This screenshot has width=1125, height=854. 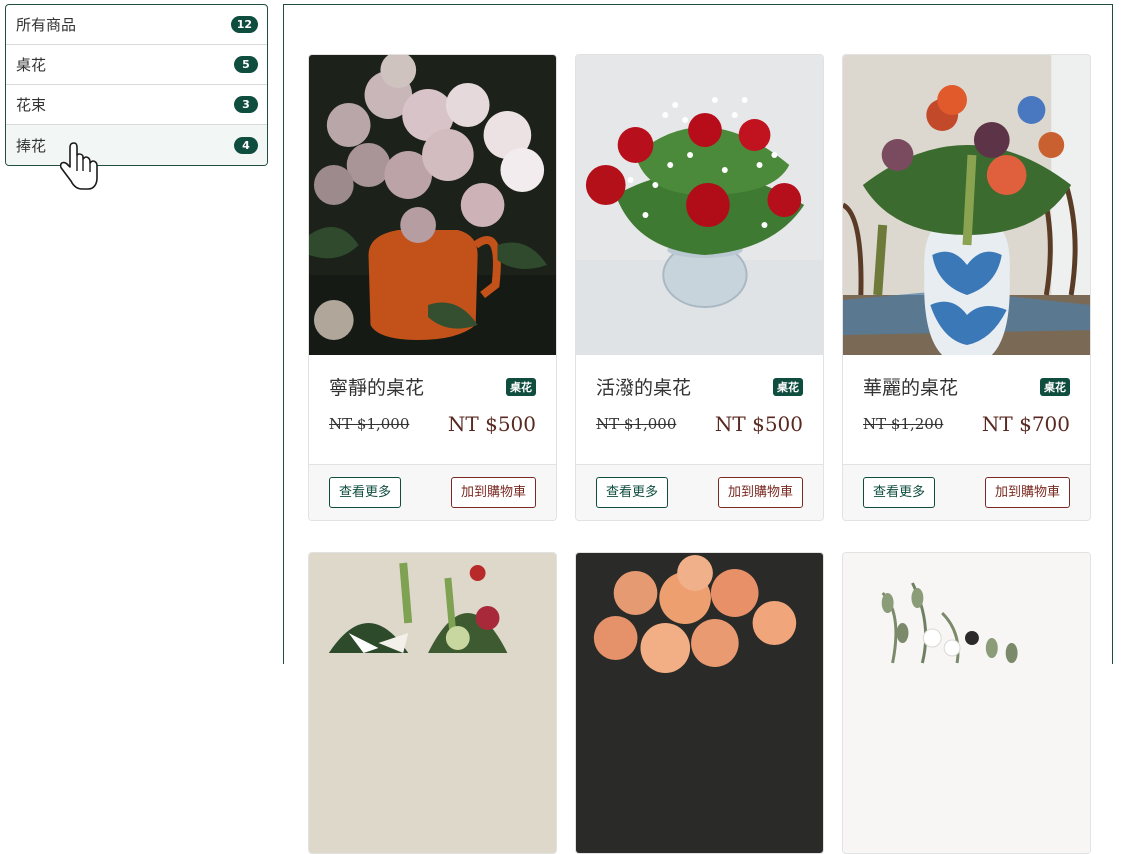 I want to click on product-image-lilies, so click(x=432, y=703).